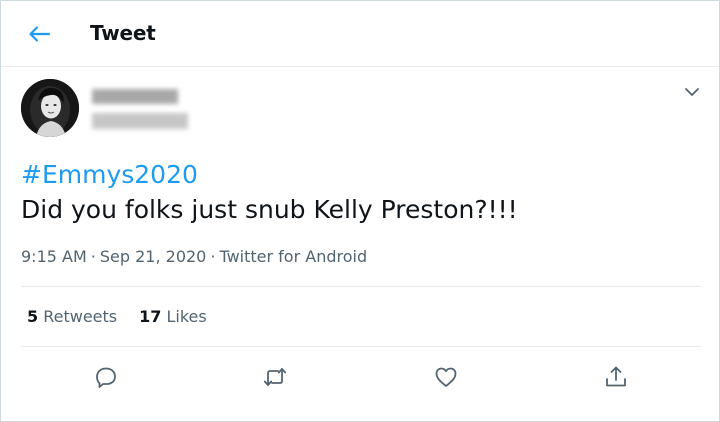 The width and height of the screenshot is (720, 422). Describe the element at coordinates (140, 121) in the screenshot. I see `author-handle-redacted` at that location.